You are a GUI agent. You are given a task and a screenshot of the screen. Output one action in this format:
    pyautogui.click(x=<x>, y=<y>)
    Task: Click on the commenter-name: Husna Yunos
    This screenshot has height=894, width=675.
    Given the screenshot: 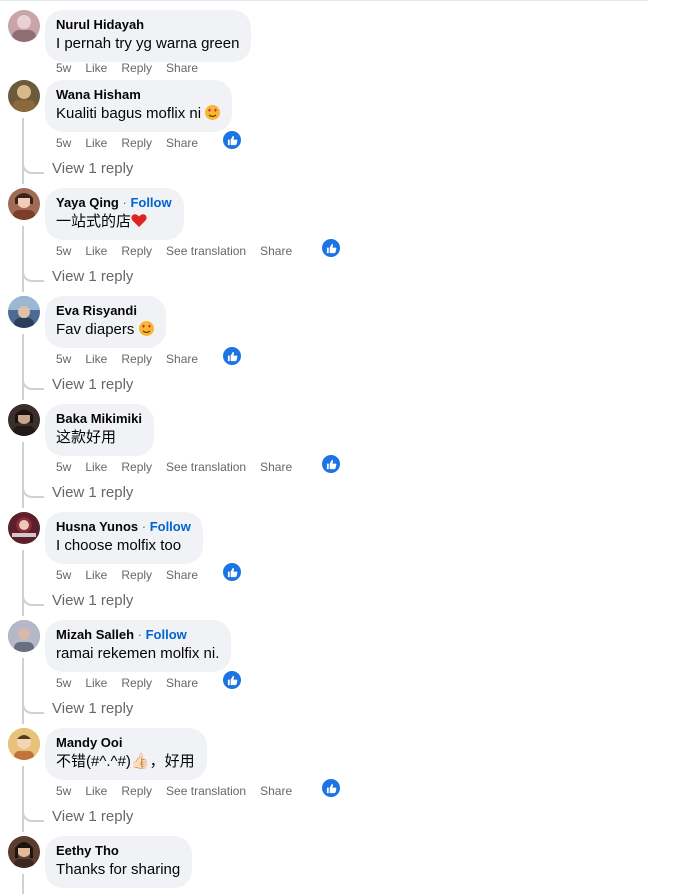 What is the action you would take?
    pyautogui.click(x=97, y=526)
    